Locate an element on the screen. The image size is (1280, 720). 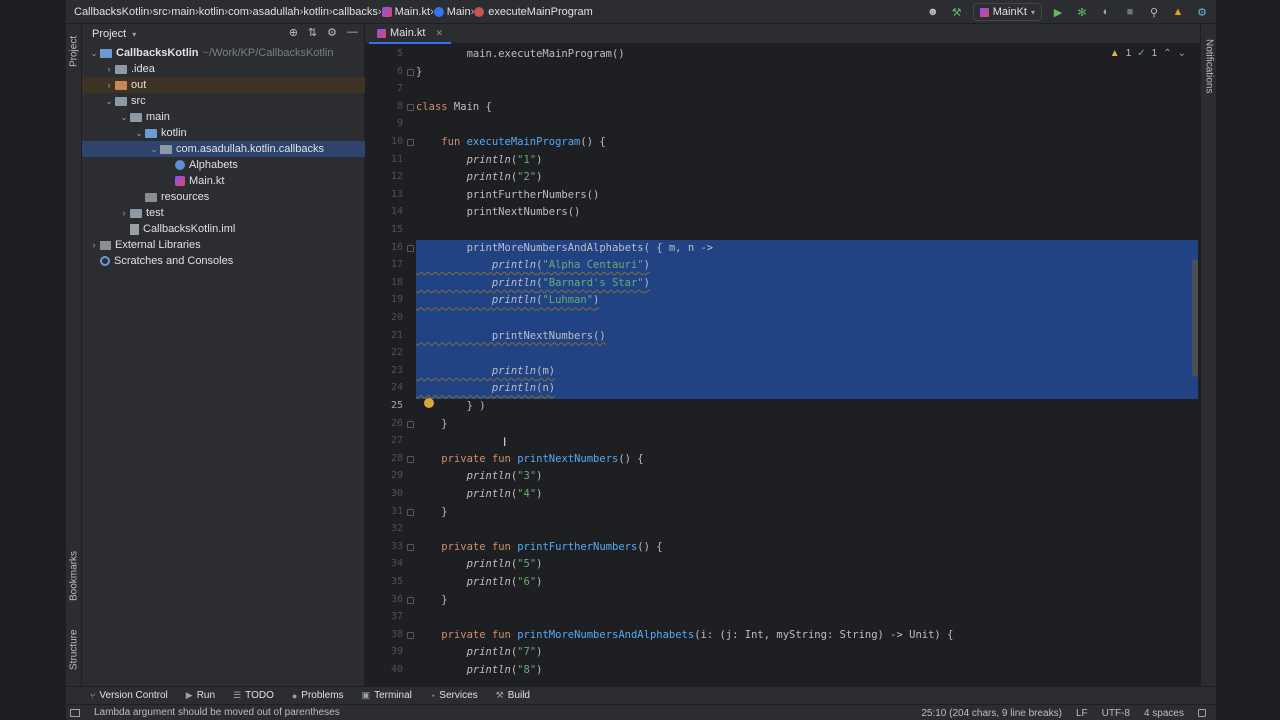
tree-item: › .idea is located at coordinates (223, 69).